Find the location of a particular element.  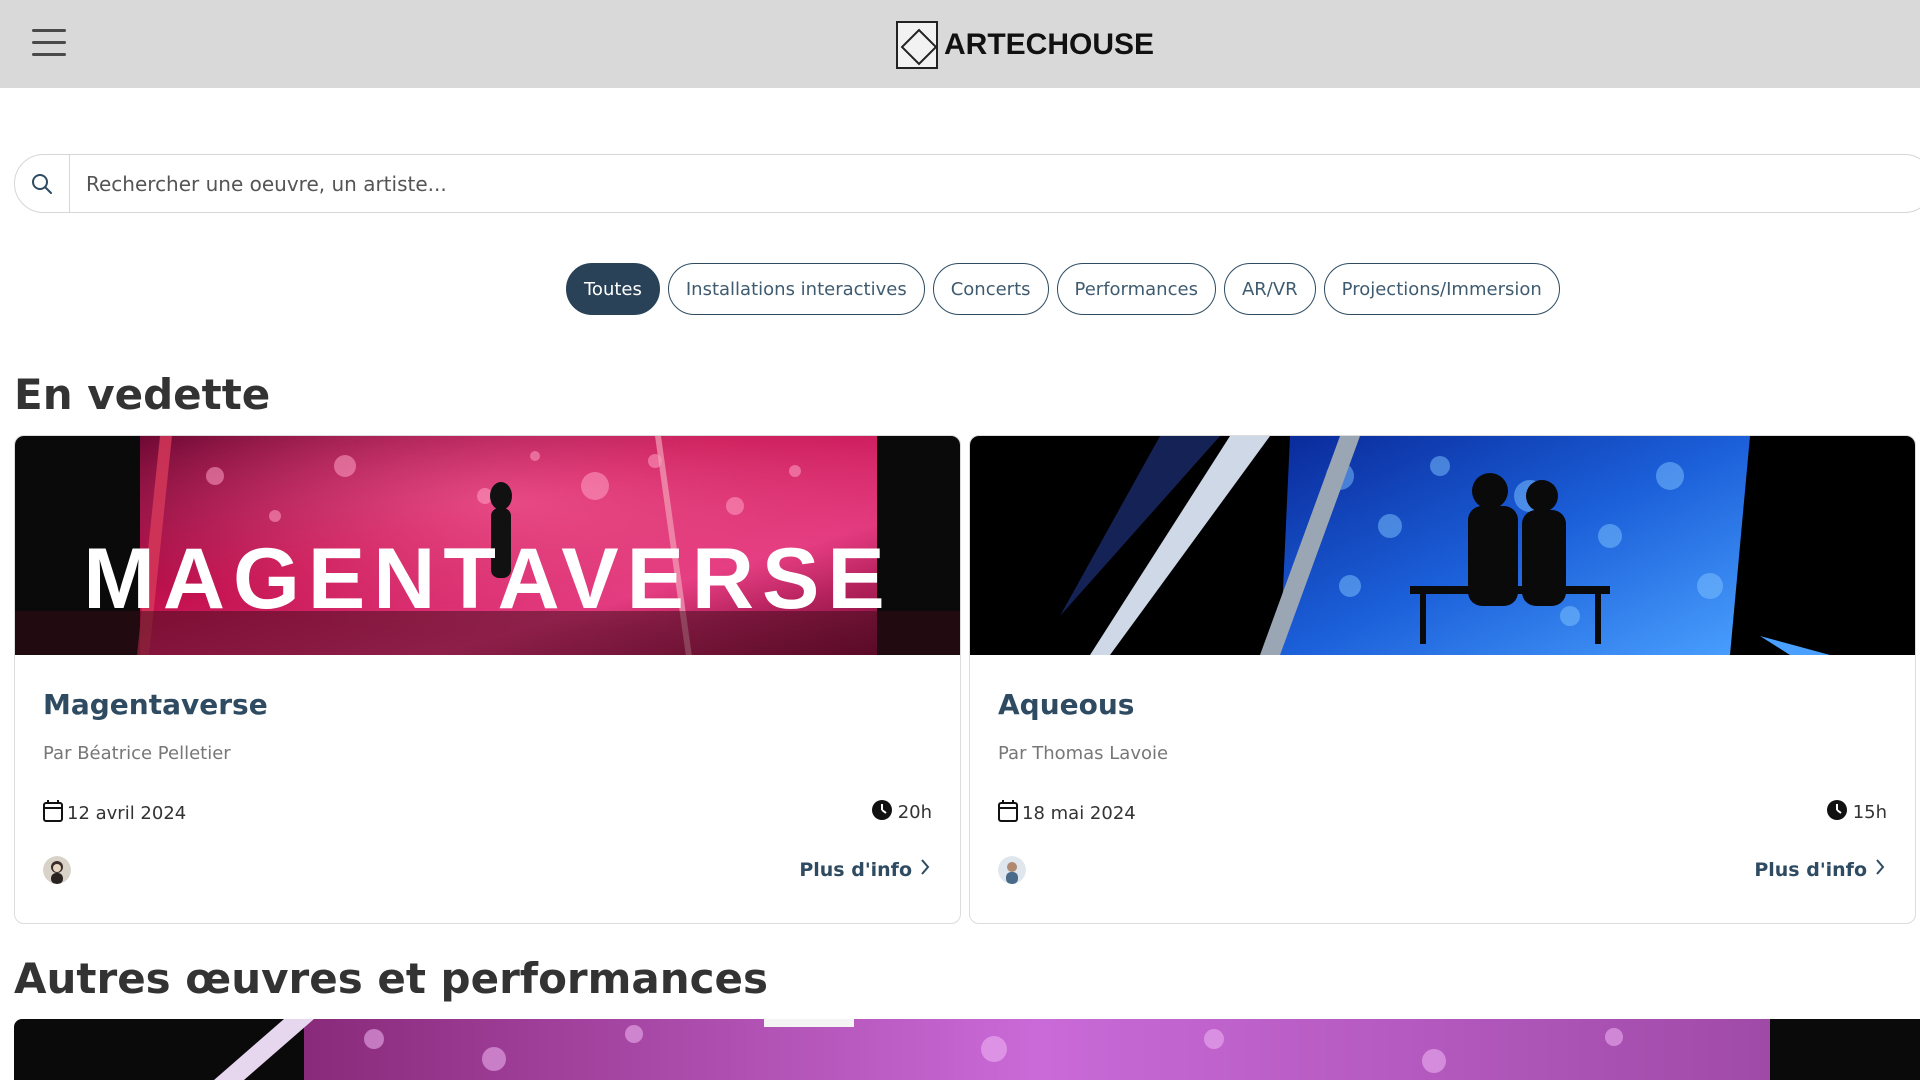

filter-chip-ar-vr: AR/VR is located at coordinates (1269, 289).